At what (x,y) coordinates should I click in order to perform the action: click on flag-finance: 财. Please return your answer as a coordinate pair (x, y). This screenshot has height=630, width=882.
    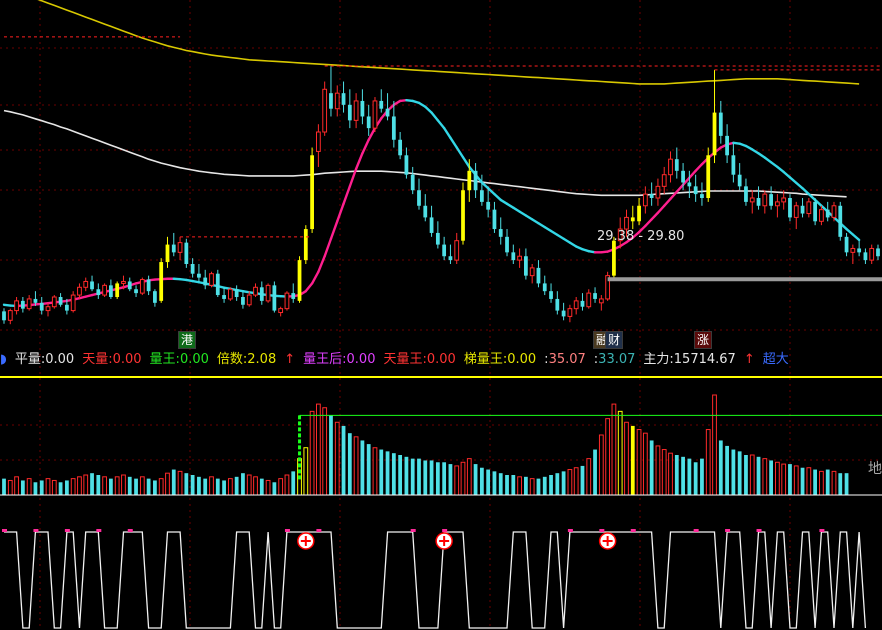
    Looking at the image, I should click on (614, 340).